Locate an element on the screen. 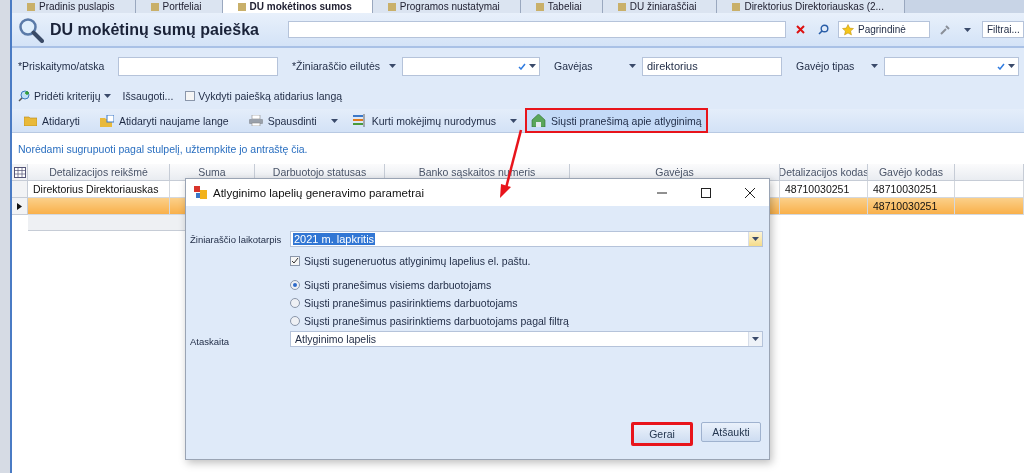 This screenshot has height=473, width=1024. document-tab: Pradinis puslapis is located at coordinates (74, 6).